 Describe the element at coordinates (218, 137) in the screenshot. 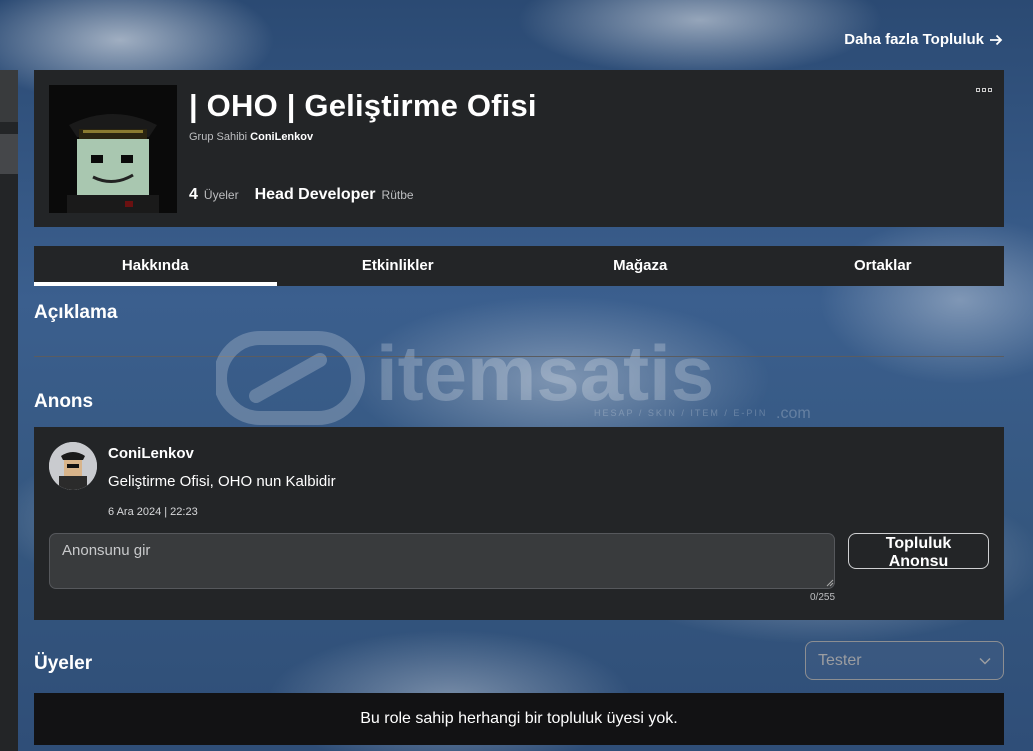

I see `owner-label: Grup Sahibi` at that location.